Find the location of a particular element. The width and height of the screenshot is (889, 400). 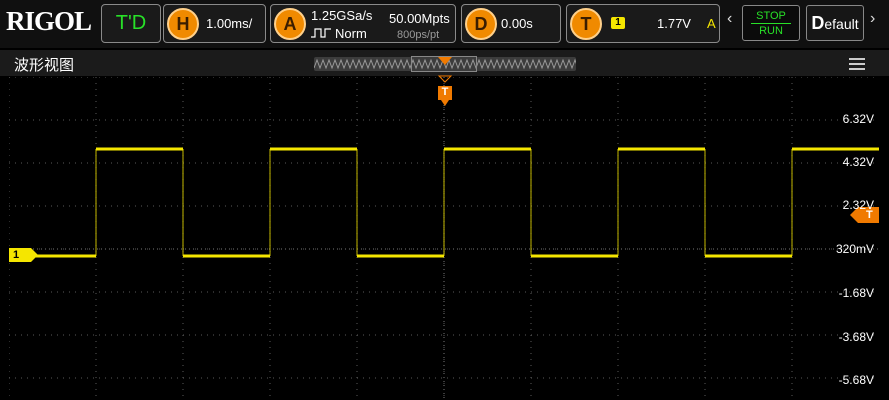

default-rest: efault is located at coordinates (841, 24).